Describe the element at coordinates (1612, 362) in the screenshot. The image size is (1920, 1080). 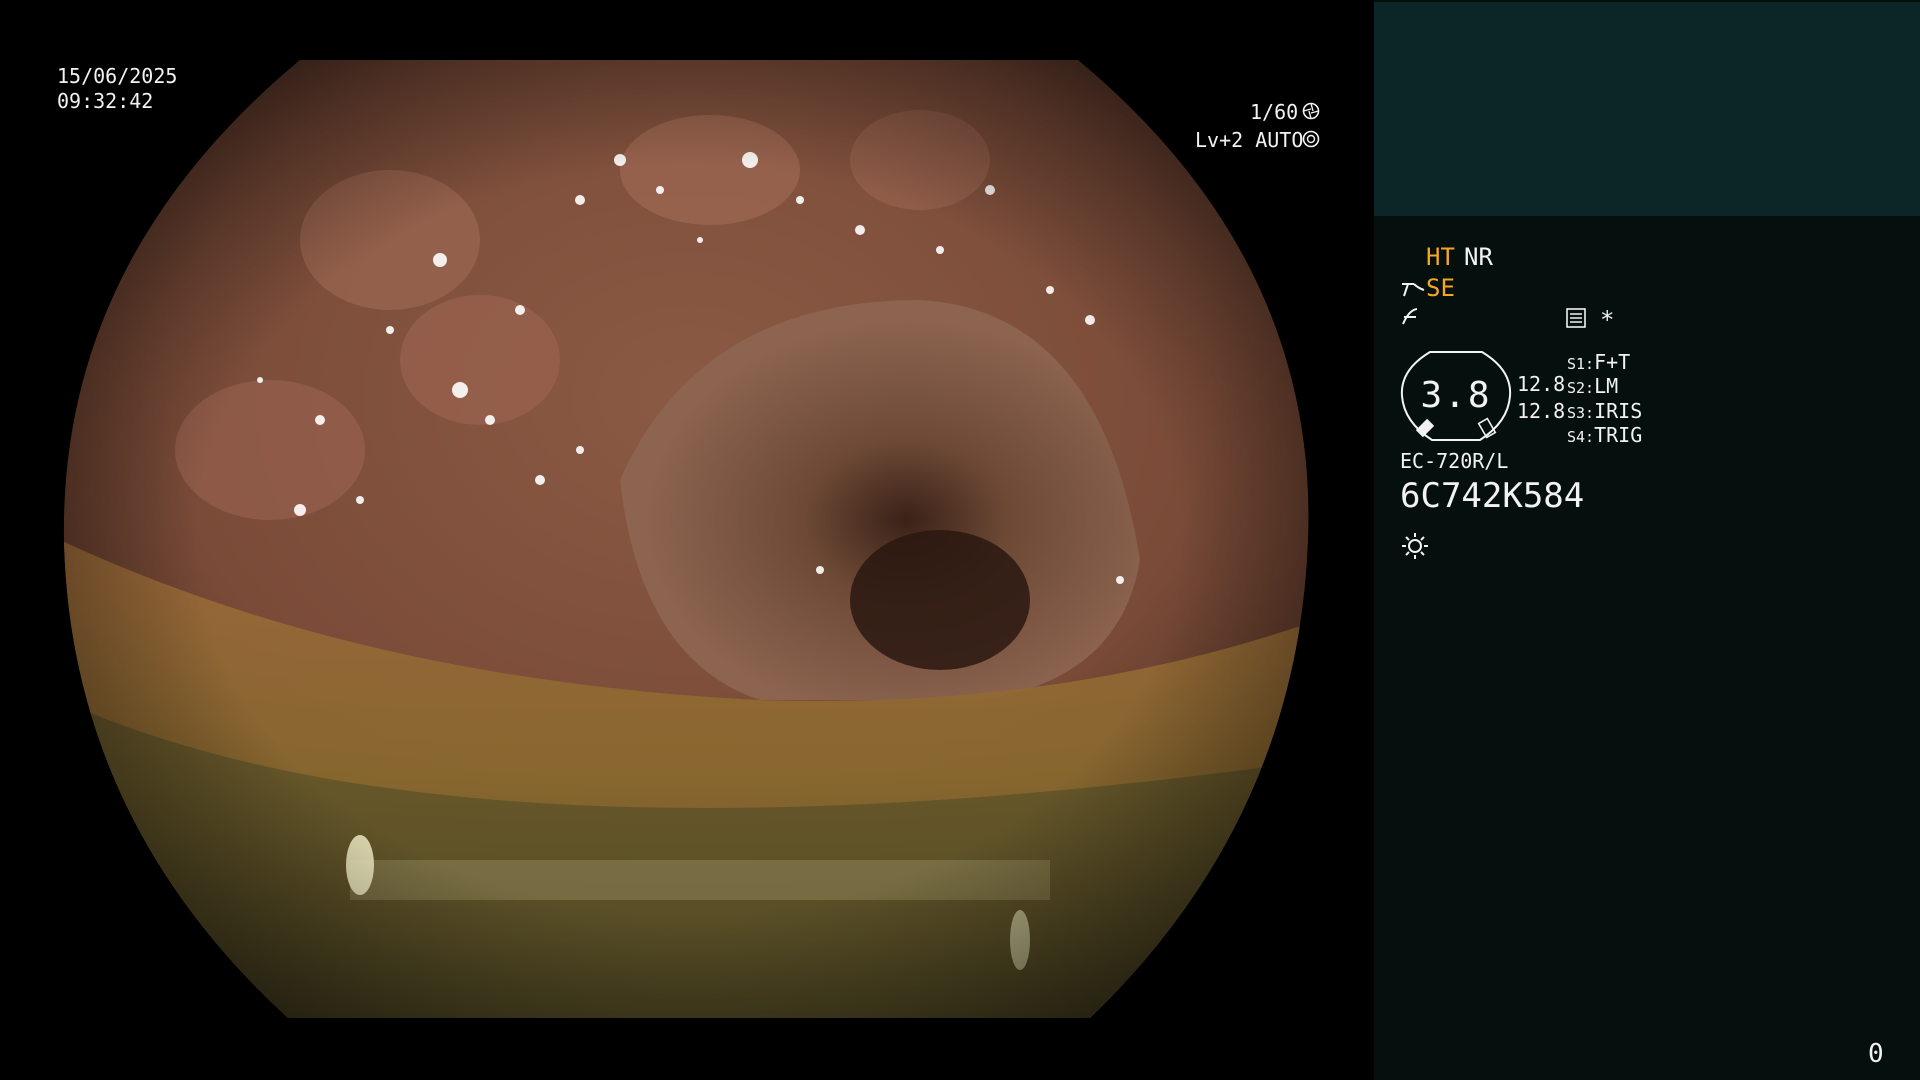
I see `switch-value: F+T` at that location.